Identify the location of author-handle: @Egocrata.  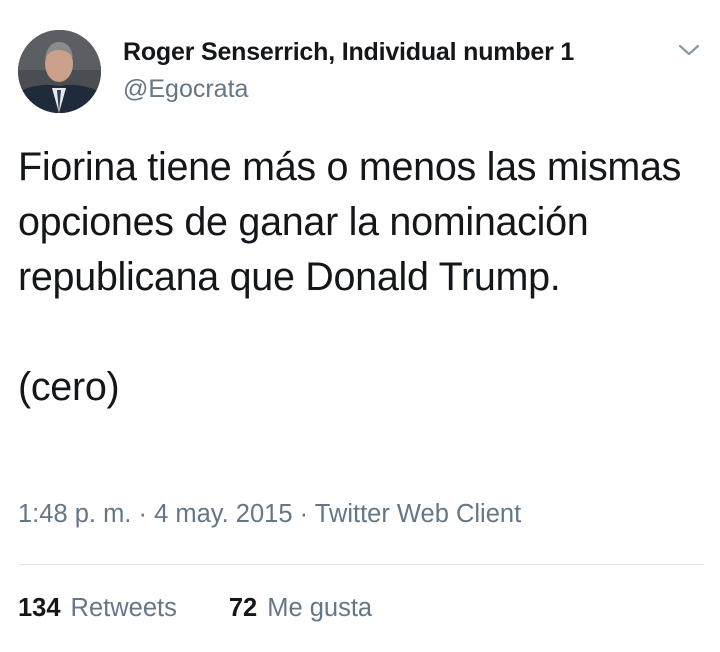
(185, 89).